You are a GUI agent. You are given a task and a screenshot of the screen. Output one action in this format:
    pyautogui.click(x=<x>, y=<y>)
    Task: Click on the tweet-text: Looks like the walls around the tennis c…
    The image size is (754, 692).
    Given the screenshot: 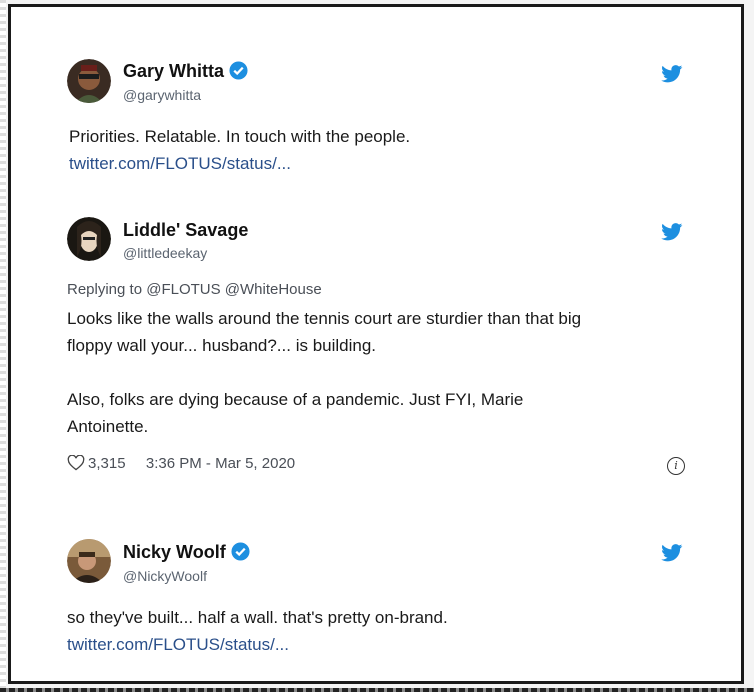 What is the action you would take?
    pyautogui.click(x=324, y=372)
    